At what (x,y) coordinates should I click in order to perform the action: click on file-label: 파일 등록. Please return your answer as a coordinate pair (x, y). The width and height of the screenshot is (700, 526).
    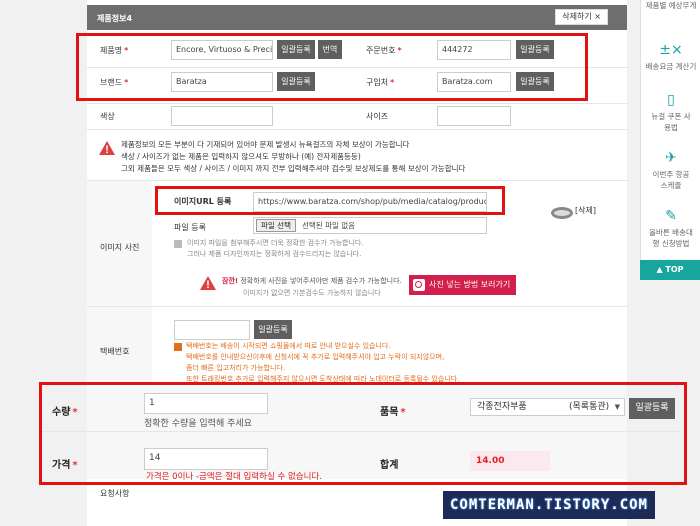
    Looking at the image, I should click on (190, 227).